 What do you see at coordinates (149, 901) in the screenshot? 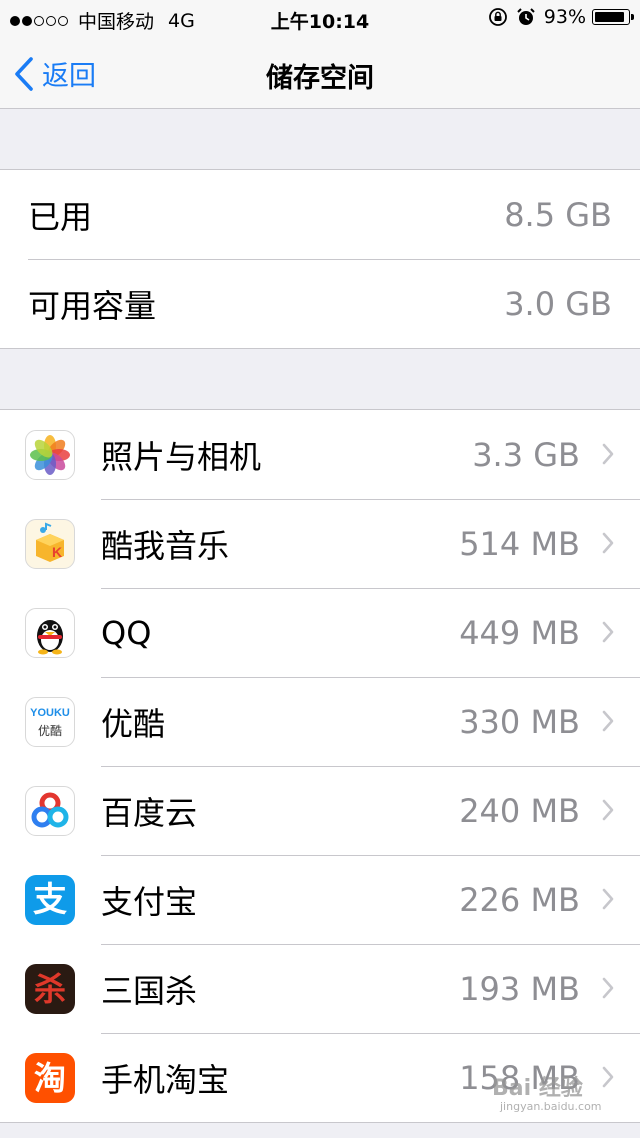
I see `app-name: 支付宝` at bounding box center [149, 901].